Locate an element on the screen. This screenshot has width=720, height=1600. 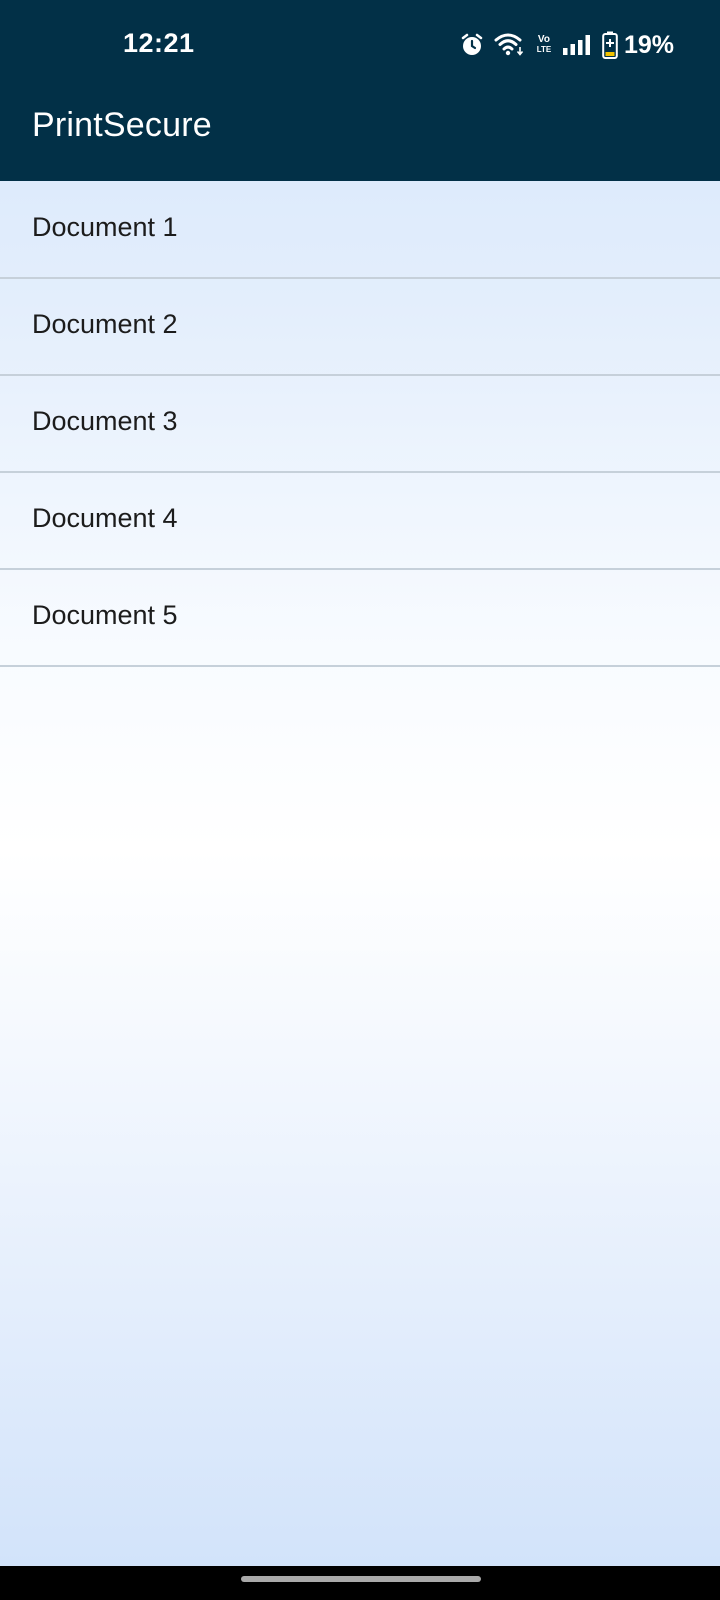
document-label: Document 1 is located at coordinates (105, 226).